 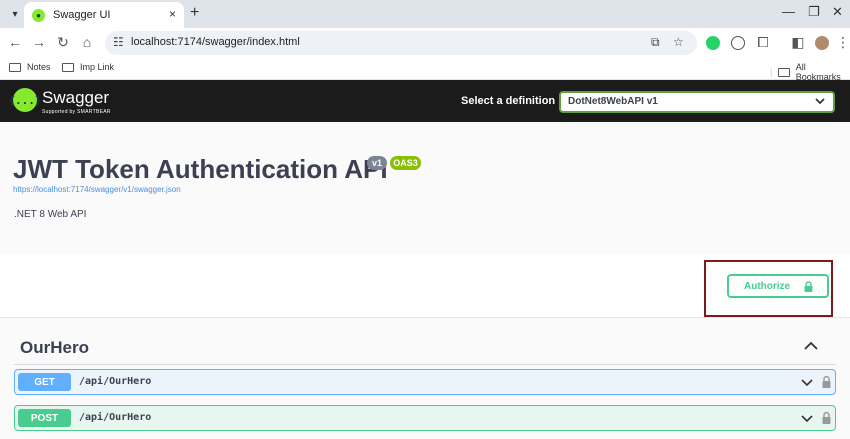 What do you see at coordinates (97, 67) in the screenshot?
I see `bookmark-label: Imp Link` at bounding box center [97, 67].